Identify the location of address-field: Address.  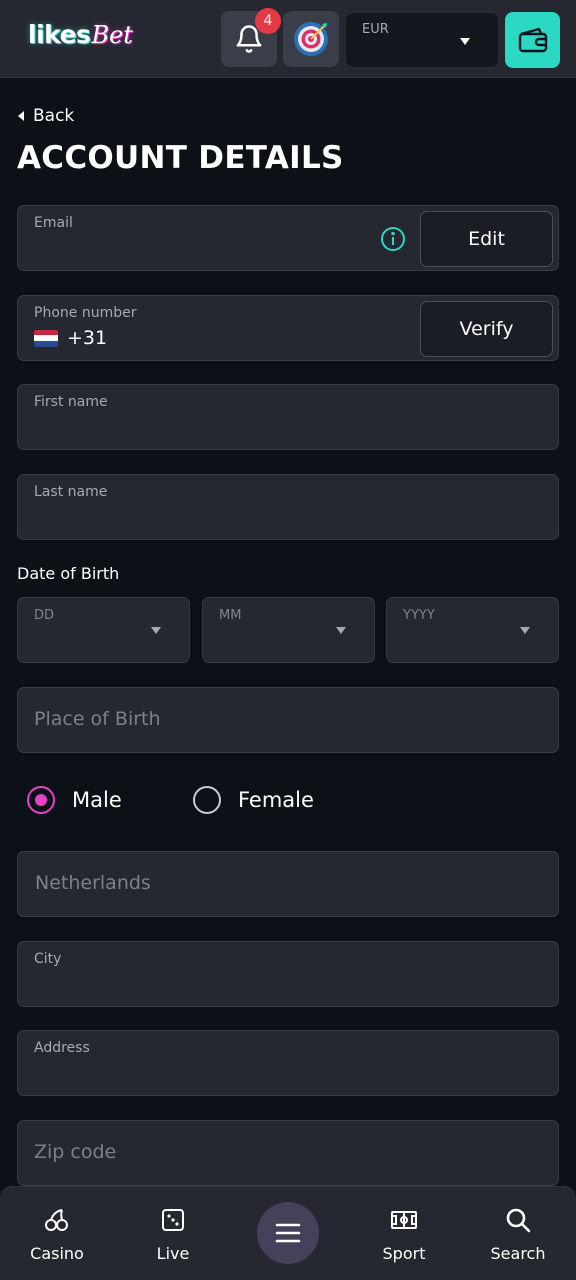
(288, 1063).